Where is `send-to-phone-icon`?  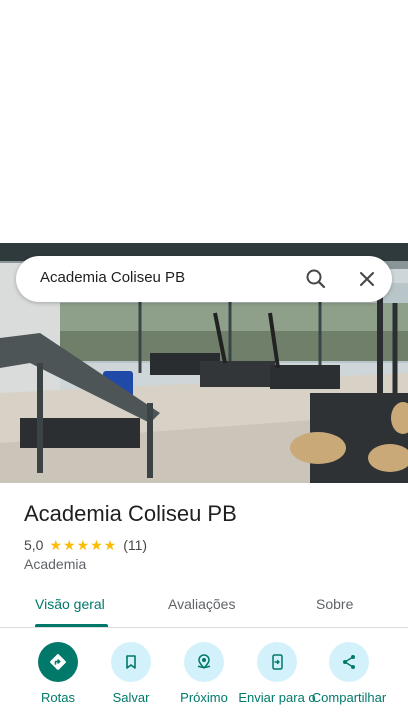
send-to-phone-icon is located at coordinates (277, 662).